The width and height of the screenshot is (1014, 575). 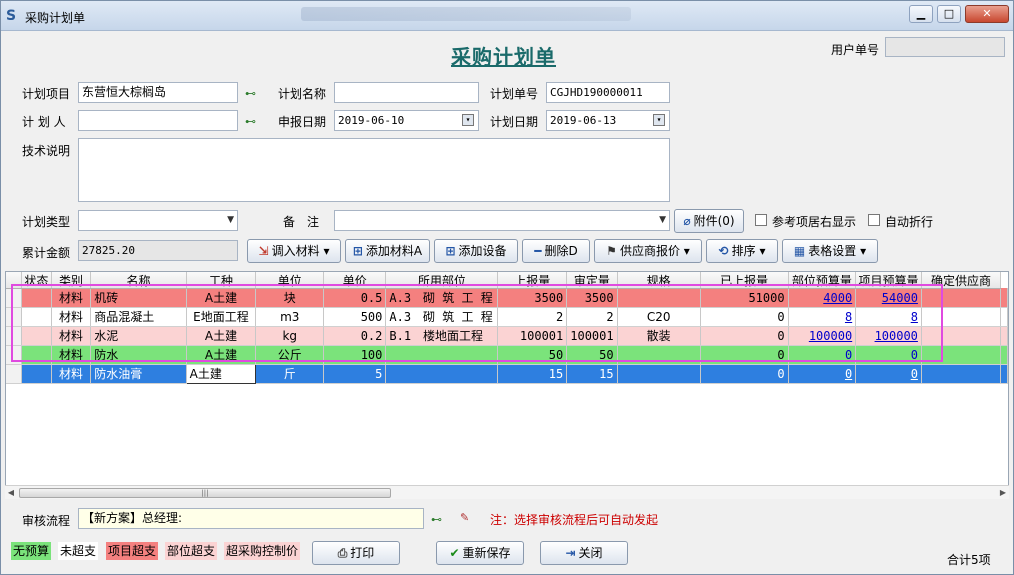 I want to click on project-budget-cell: 100000, so click(x=888, y=336).